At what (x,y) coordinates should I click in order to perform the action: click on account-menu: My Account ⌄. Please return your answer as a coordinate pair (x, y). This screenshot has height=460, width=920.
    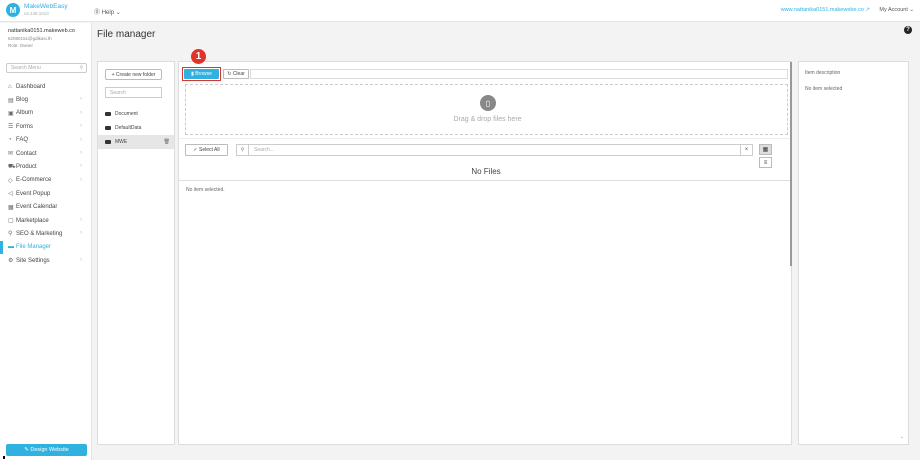
    Looking at the image, I should click on (896, 10).